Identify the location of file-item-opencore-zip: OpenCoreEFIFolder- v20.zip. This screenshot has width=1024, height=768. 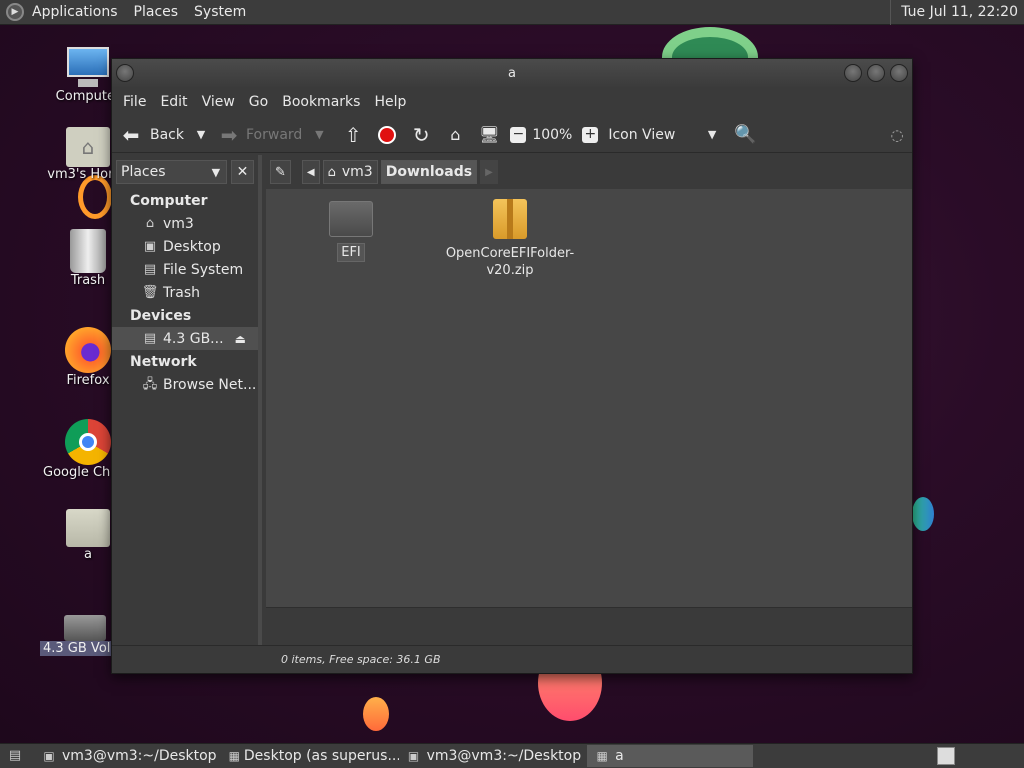
(510, 239).